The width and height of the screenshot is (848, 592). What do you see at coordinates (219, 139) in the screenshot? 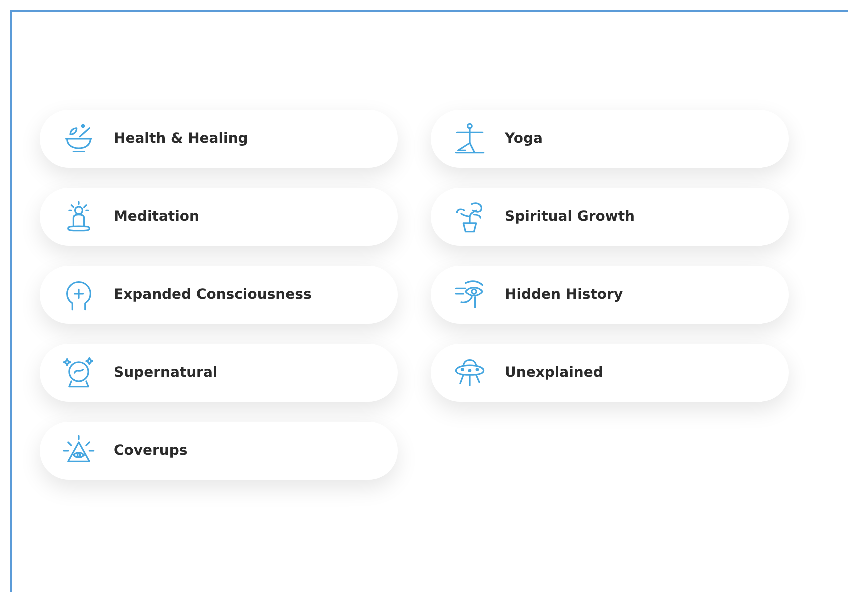
I see `category-button: Health & Healing` at bounding box center [219, 139].